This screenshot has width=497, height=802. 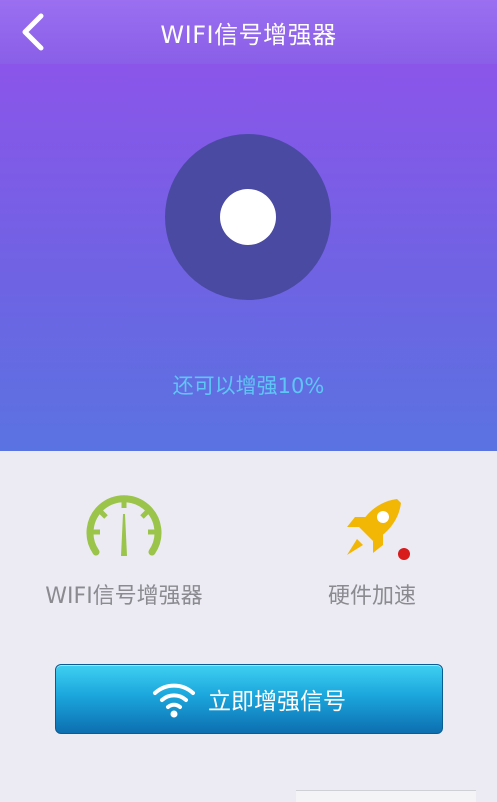 I want to click on boost-signal-button: 立即增强信号, so click(x=249, y=699).